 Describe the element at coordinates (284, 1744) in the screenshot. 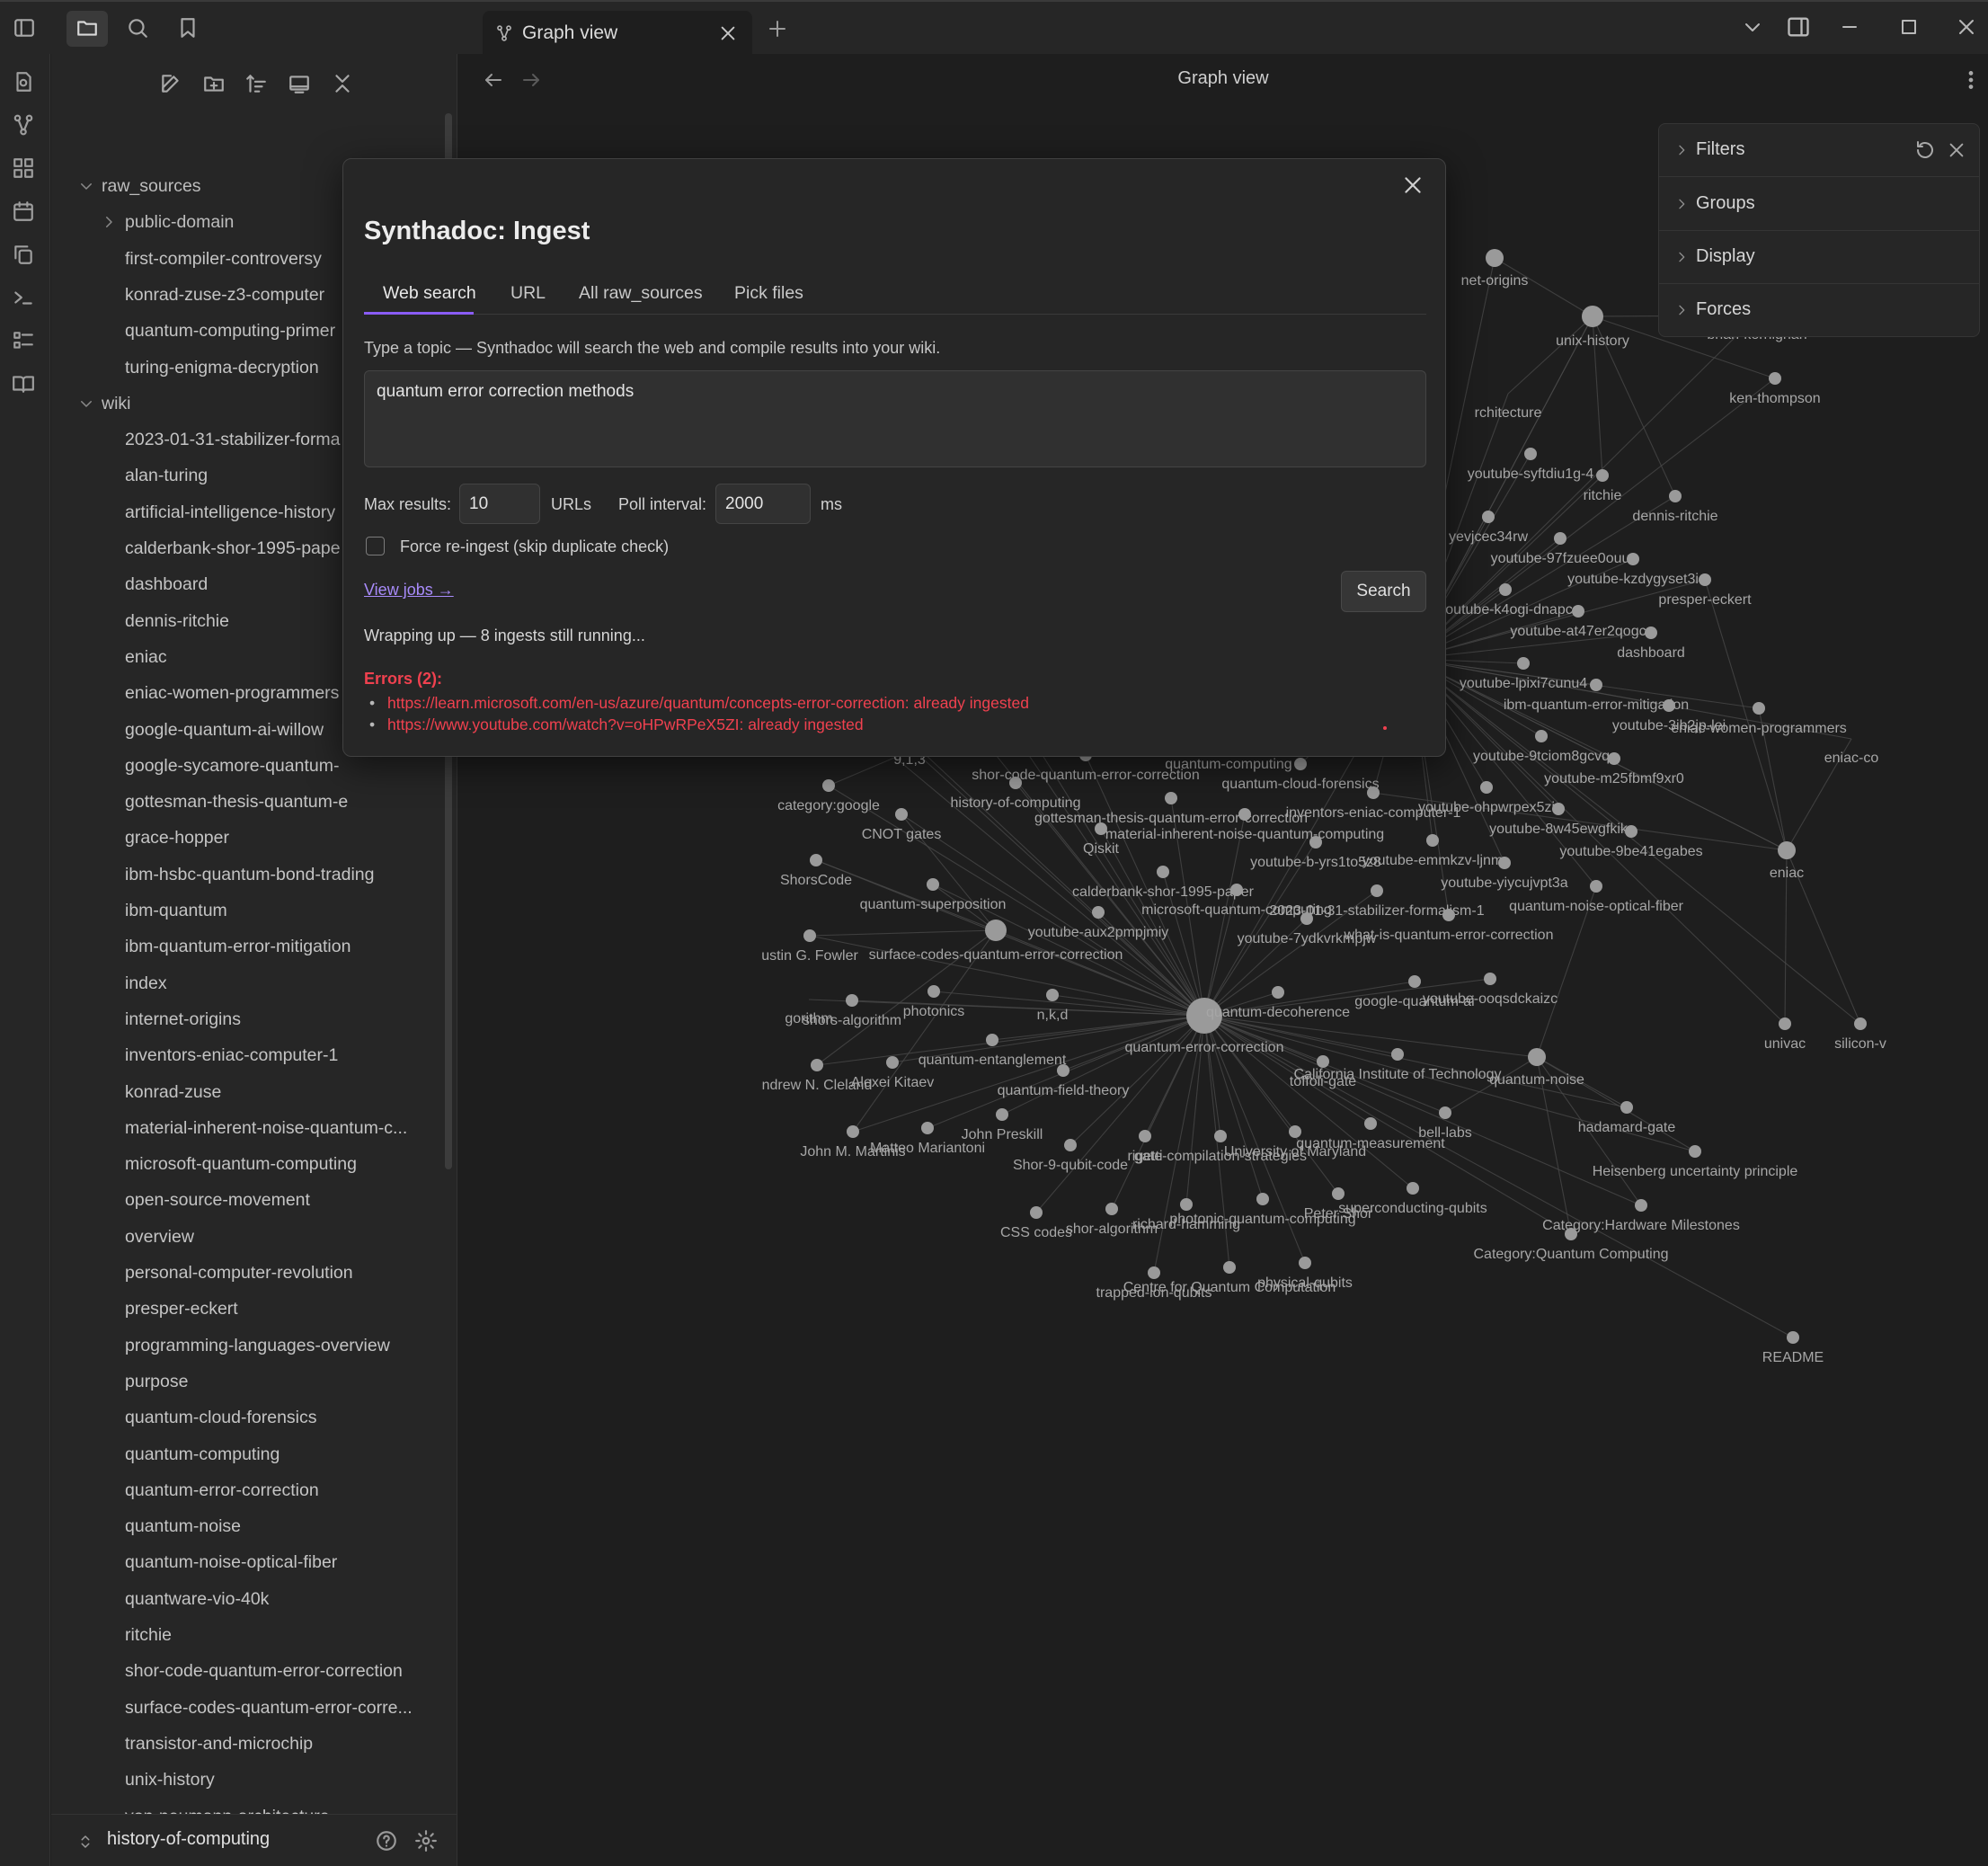

I see `file-item: transistor-and-microchip` at that location.